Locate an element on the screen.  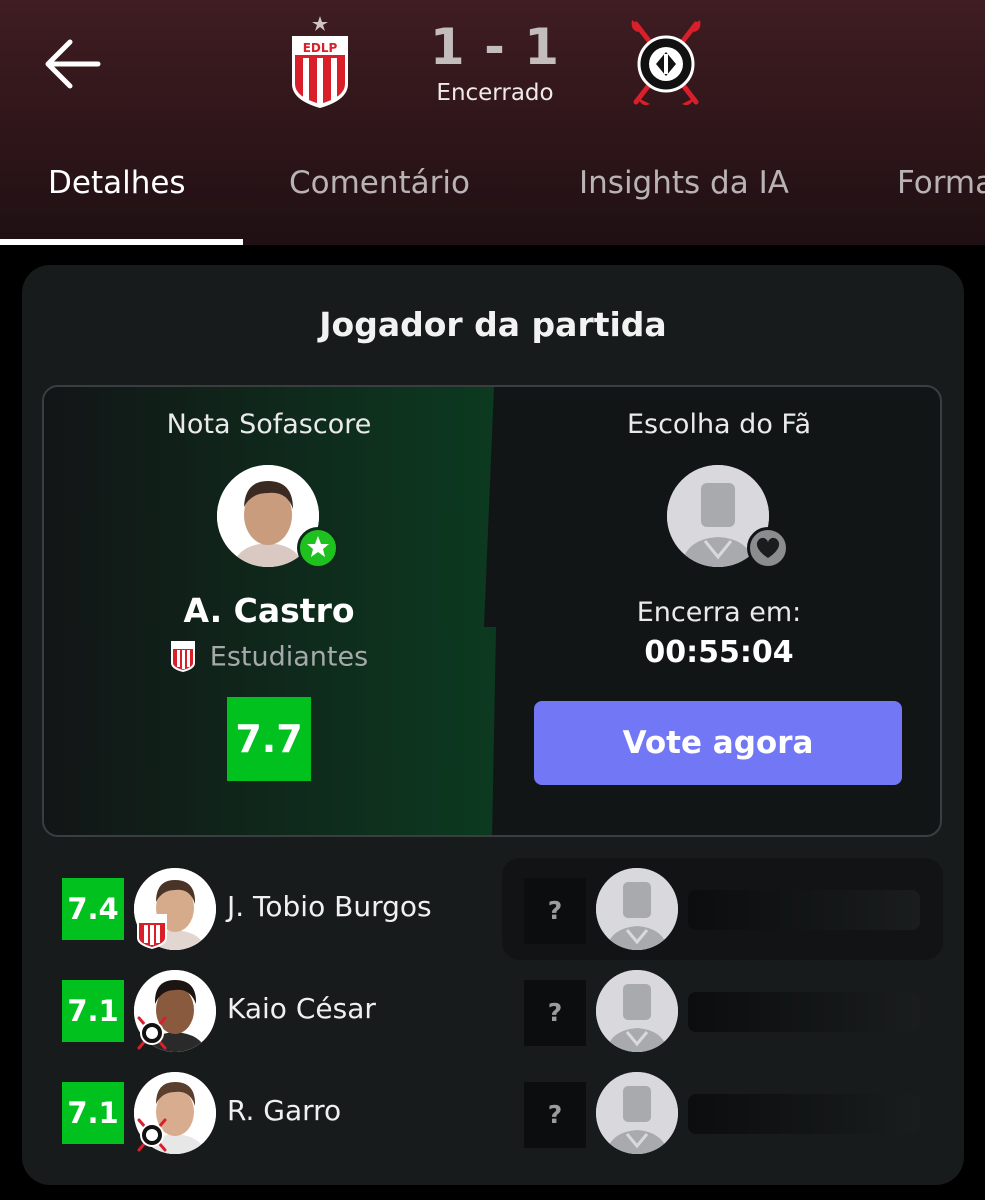
active-tab-indicator is located at coordinates (121, 242).